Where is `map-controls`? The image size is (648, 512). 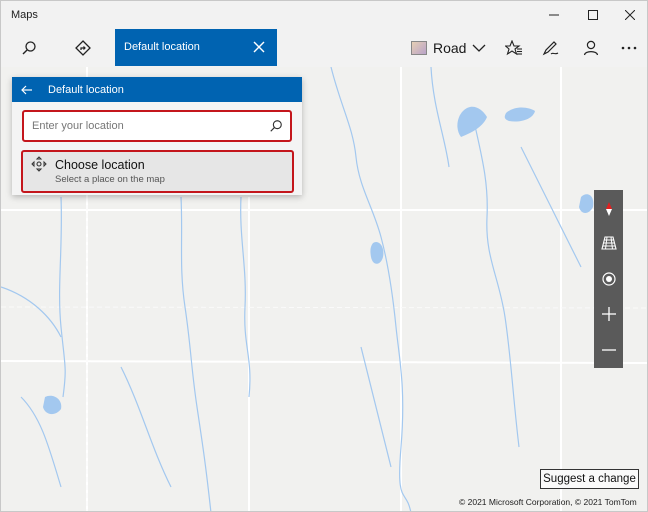
map-controls is located at coordinates (608, 279).